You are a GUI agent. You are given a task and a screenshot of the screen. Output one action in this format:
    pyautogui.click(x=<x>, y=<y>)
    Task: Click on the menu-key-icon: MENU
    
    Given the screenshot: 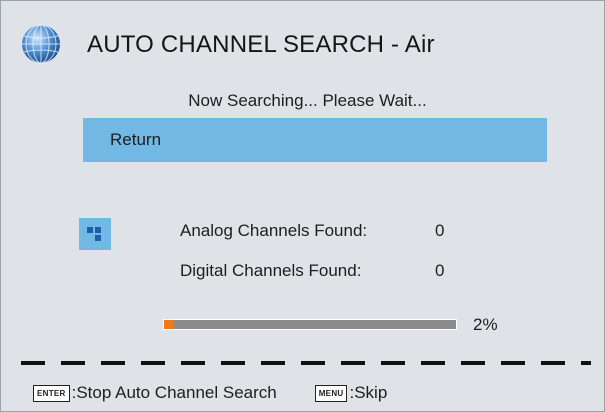 What is the action you would take?
    pyautogui.click(x=331, y=393)
    